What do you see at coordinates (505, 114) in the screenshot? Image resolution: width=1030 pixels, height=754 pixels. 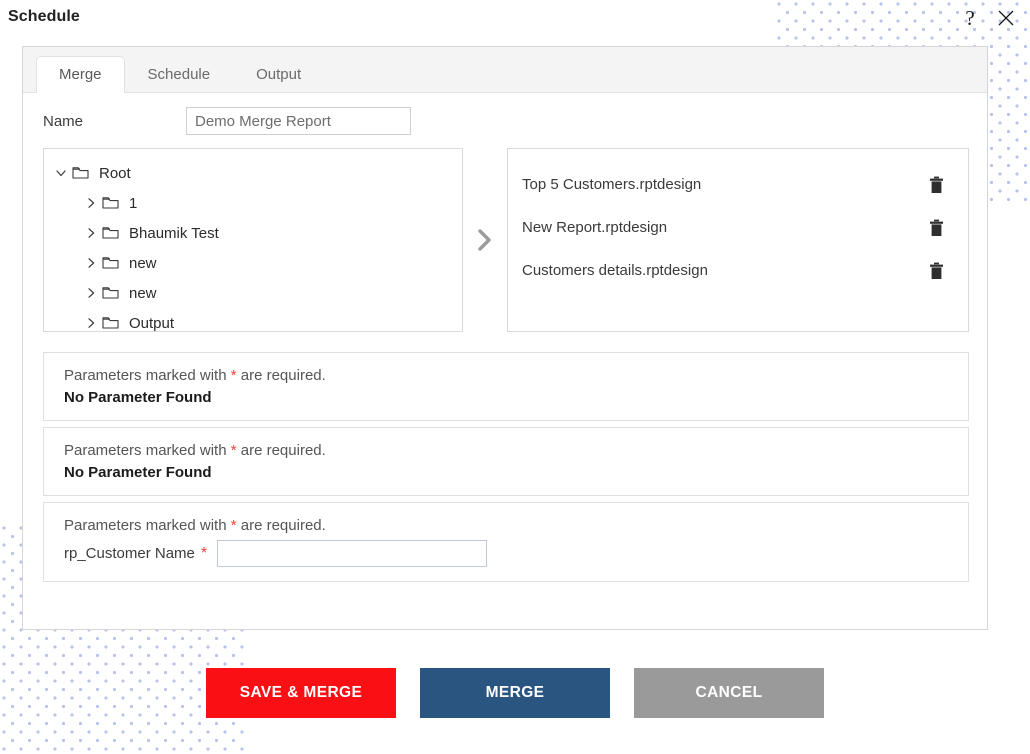 I see `name-row: Name` at bounding box center [505, 114].